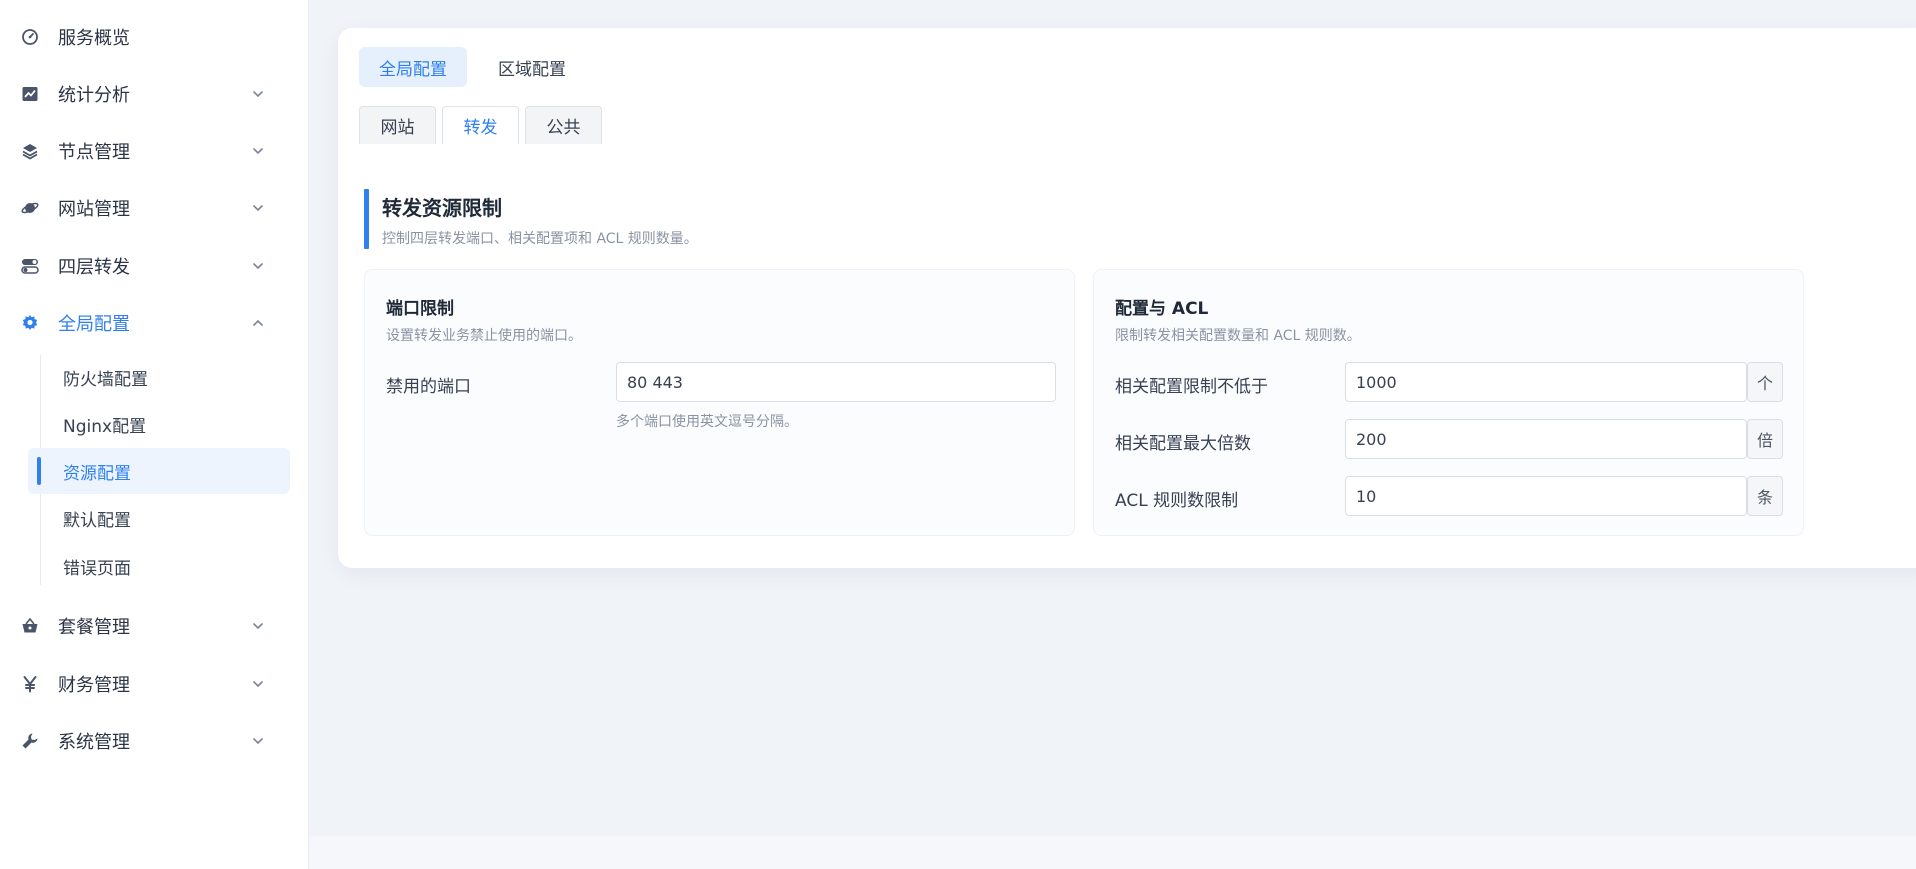 The height and width of the screenshot is (869, 1916). What do you see at coordinates (154, 684) in the screenshot?
I see `sidebar-item-finance: 财务管理` at bounding box center [154, 684].